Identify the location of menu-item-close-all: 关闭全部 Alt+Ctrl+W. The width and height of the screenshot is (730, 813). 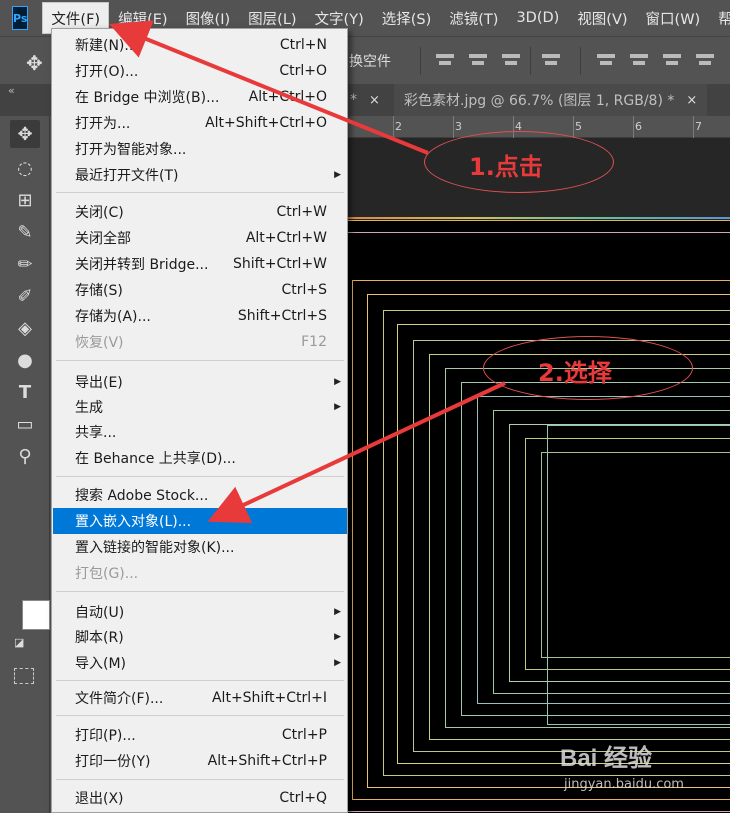
(200, 238).